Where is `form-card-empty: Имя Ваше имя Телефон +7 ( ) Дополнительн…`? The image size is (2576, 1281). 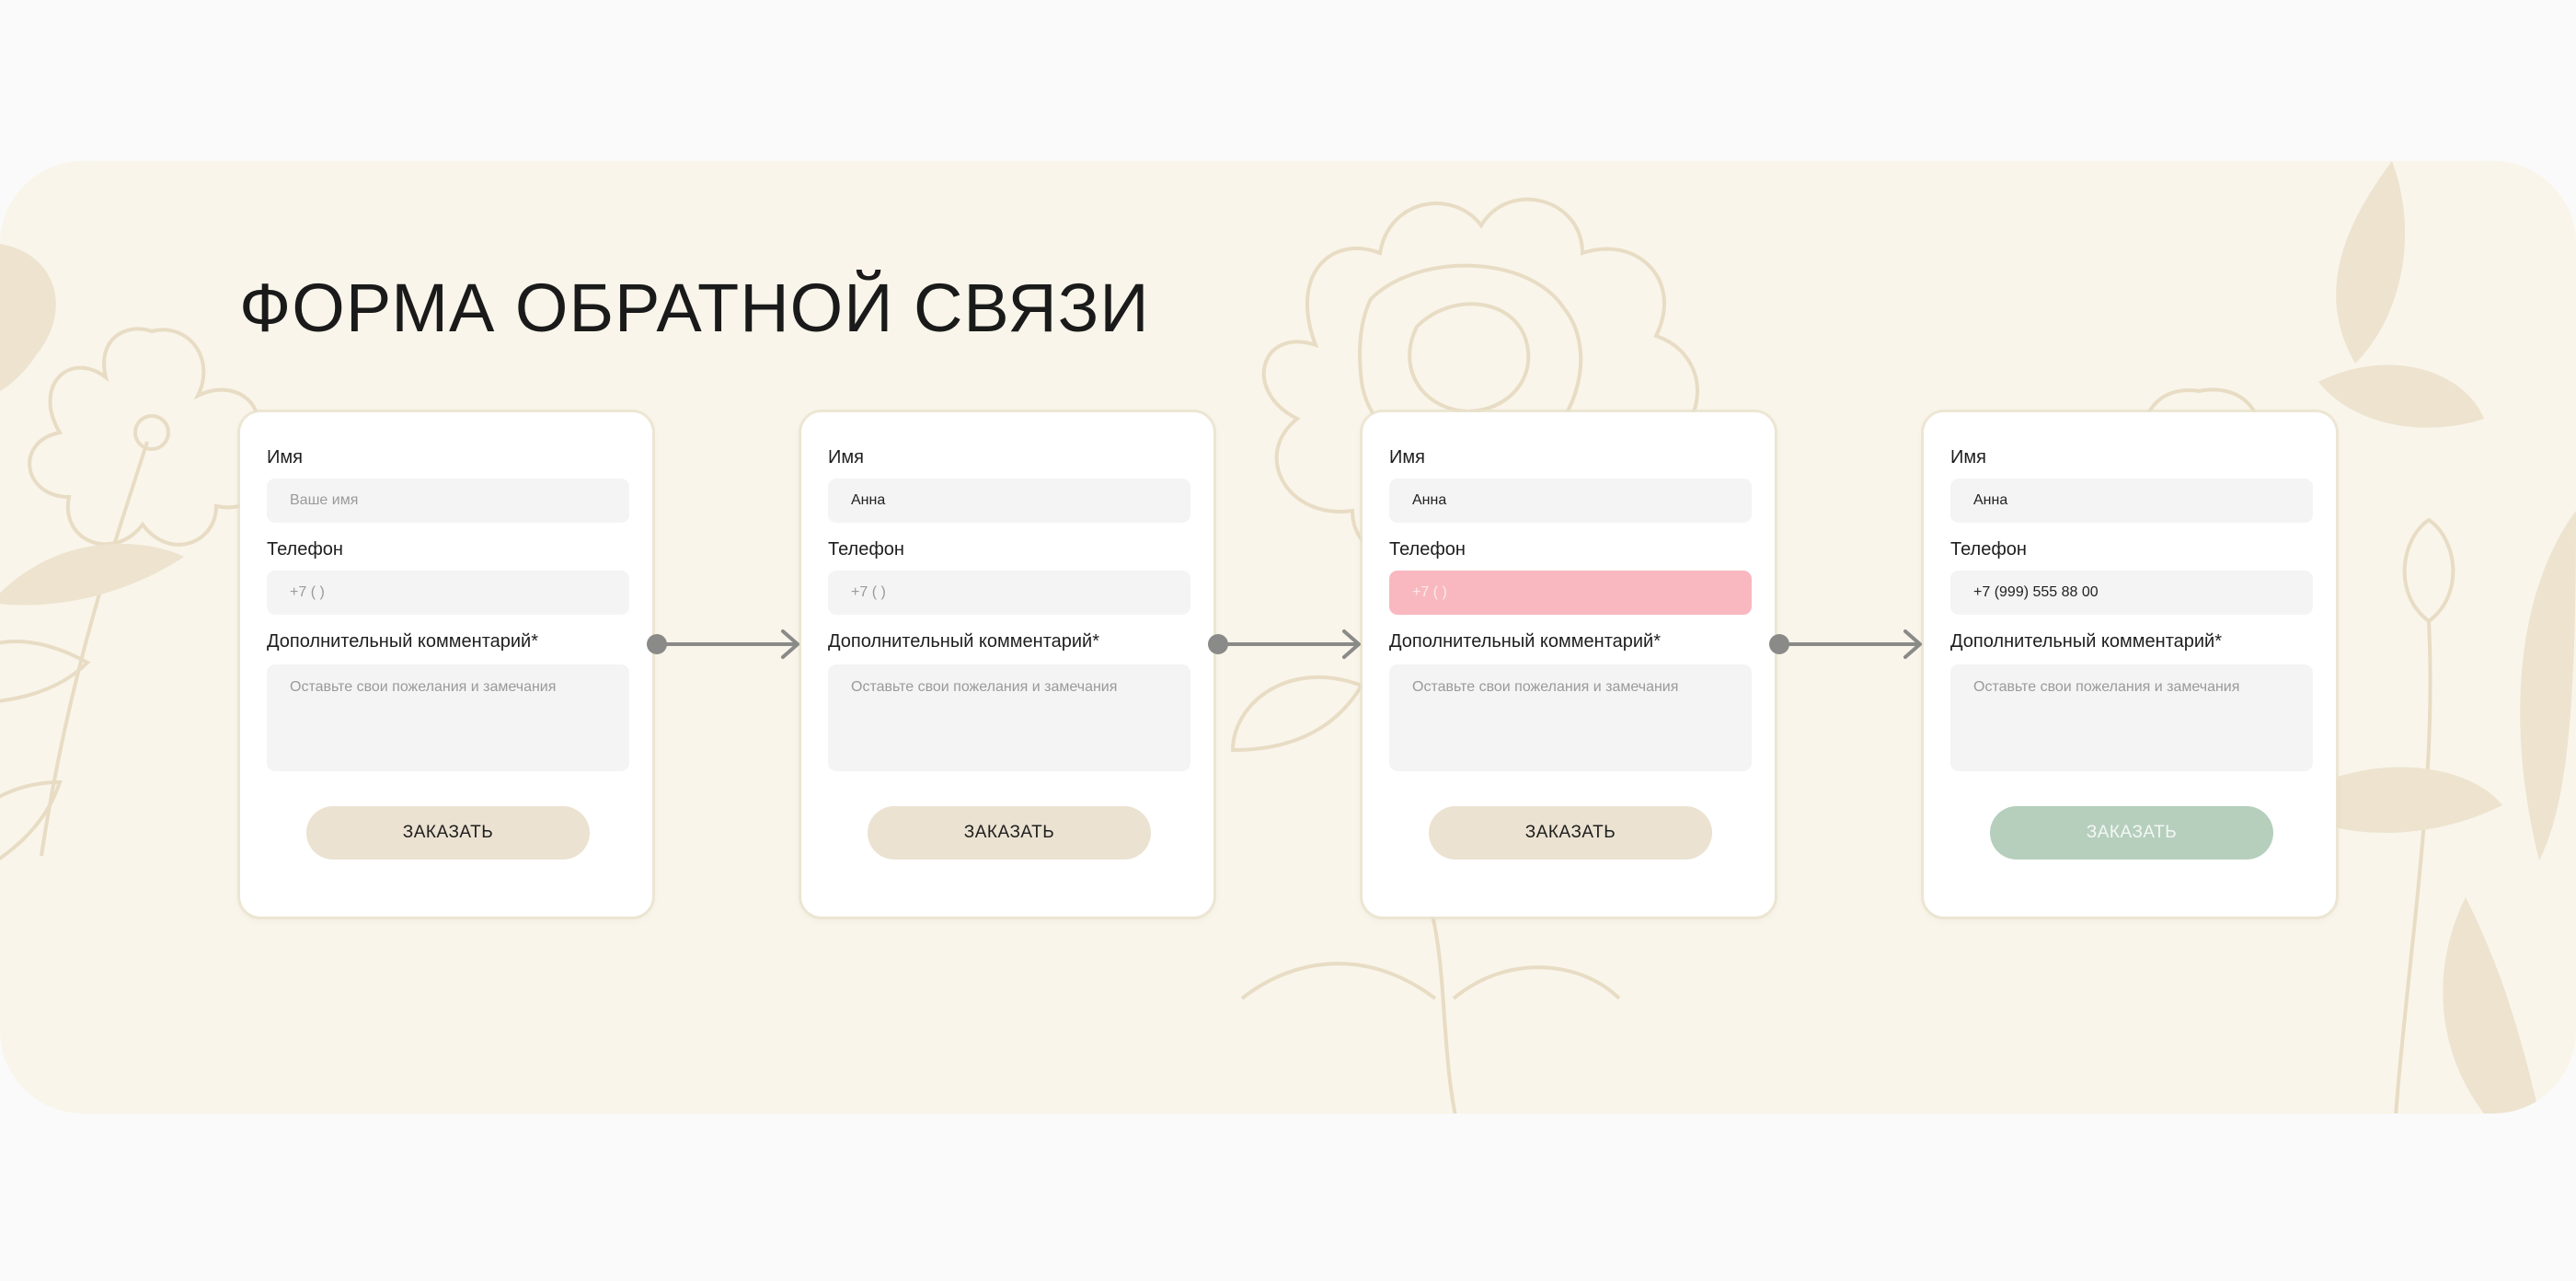 form-card-empty: Имя Ваше имя Телефон +7 ( ) Дополнительн… is located at coordinates (446, 665).